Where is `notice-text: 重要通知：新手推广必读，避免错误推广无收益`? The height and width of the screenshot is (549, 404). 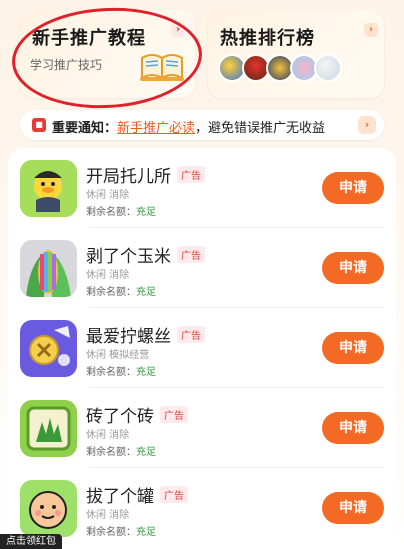 notice-text: 重要通知：新手推广必读，避免错误推广无收益 is located at coordinates (188, 126).